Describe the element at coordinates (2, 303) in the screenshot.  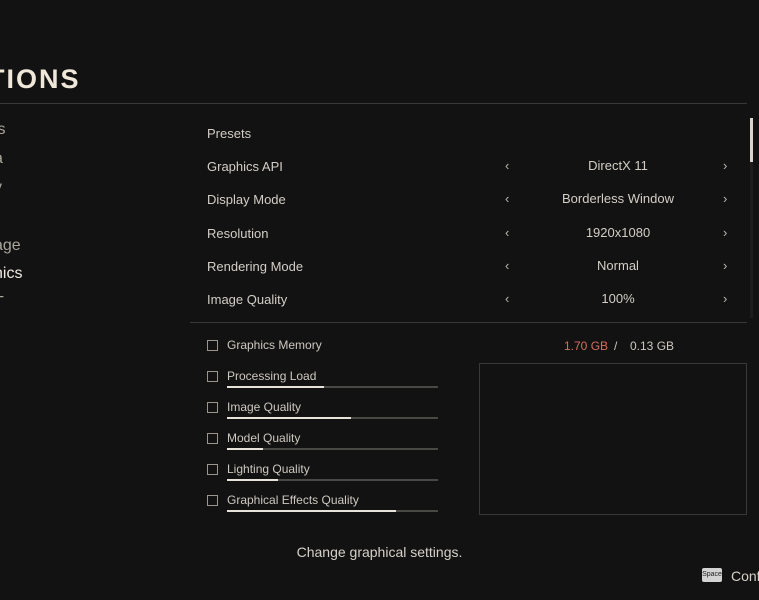
I see `sidebar-item-rt: T` at that location.